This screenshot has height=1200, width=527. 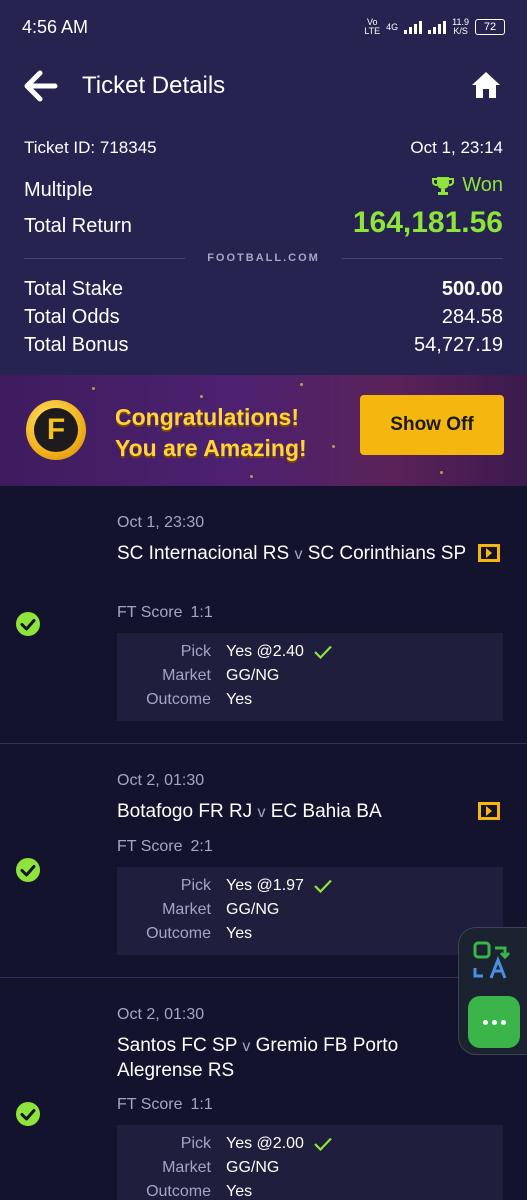 What do you see at coordinates (326, 811) in the screenshot?
I see `away-team: EC Bahia BA` at bounding box center [326, 811].